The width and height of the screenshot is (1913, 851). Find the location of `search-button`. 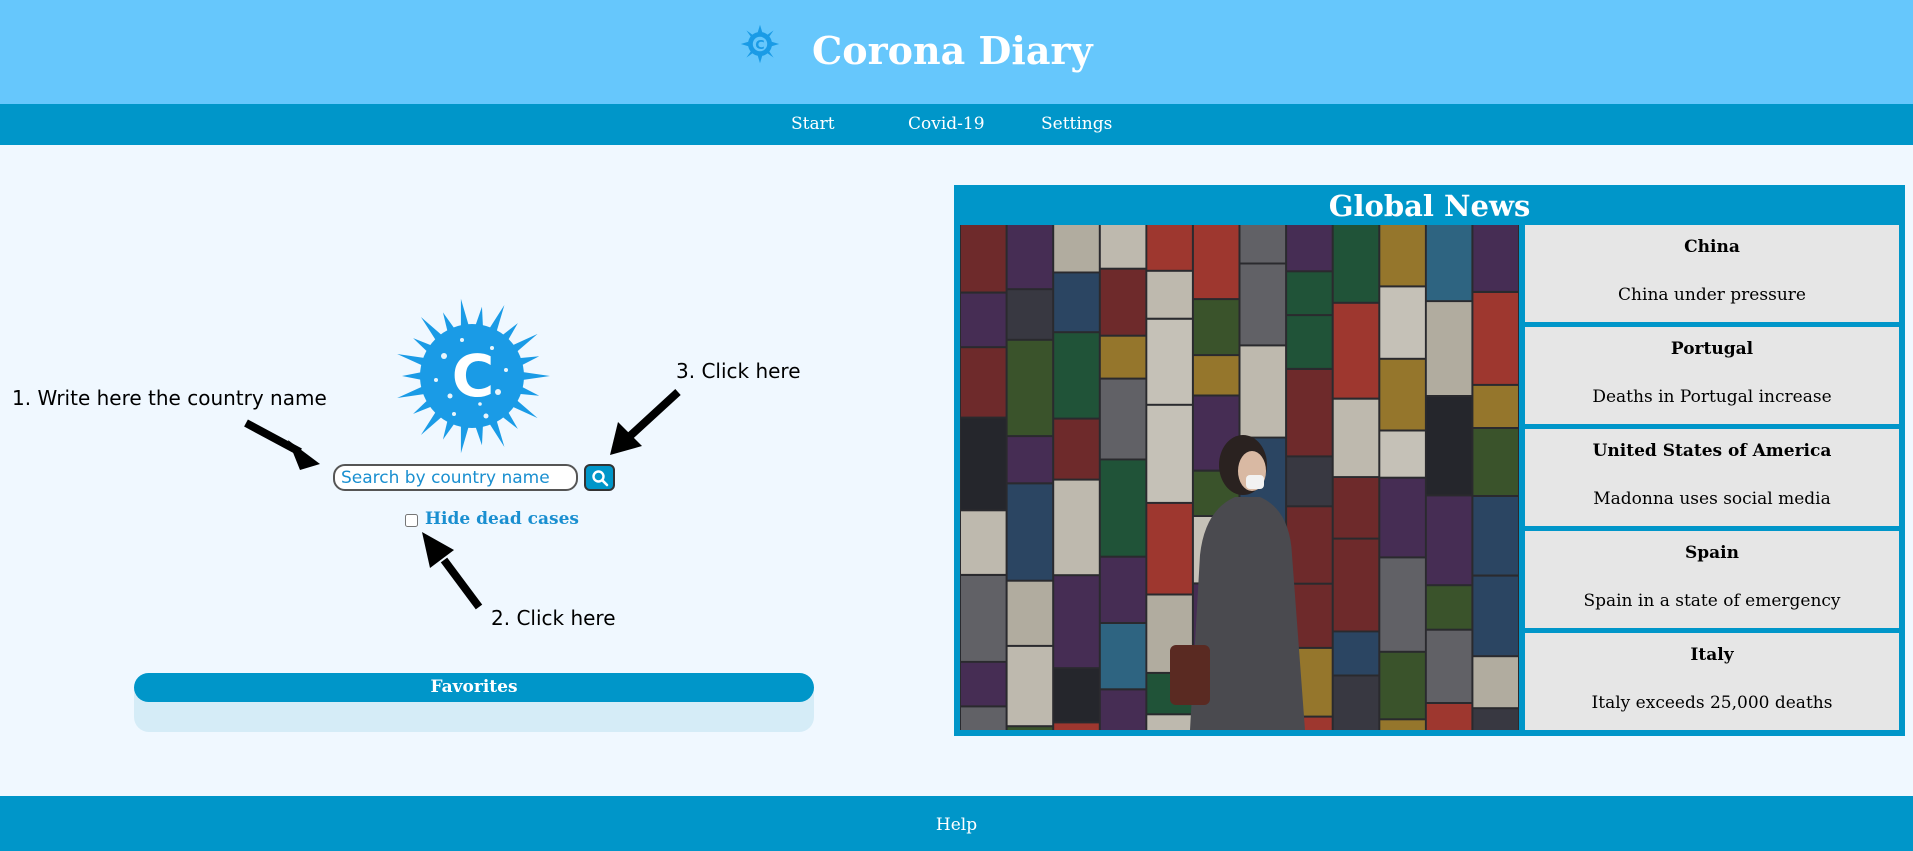

search-button is located at coordinates (599, 477).